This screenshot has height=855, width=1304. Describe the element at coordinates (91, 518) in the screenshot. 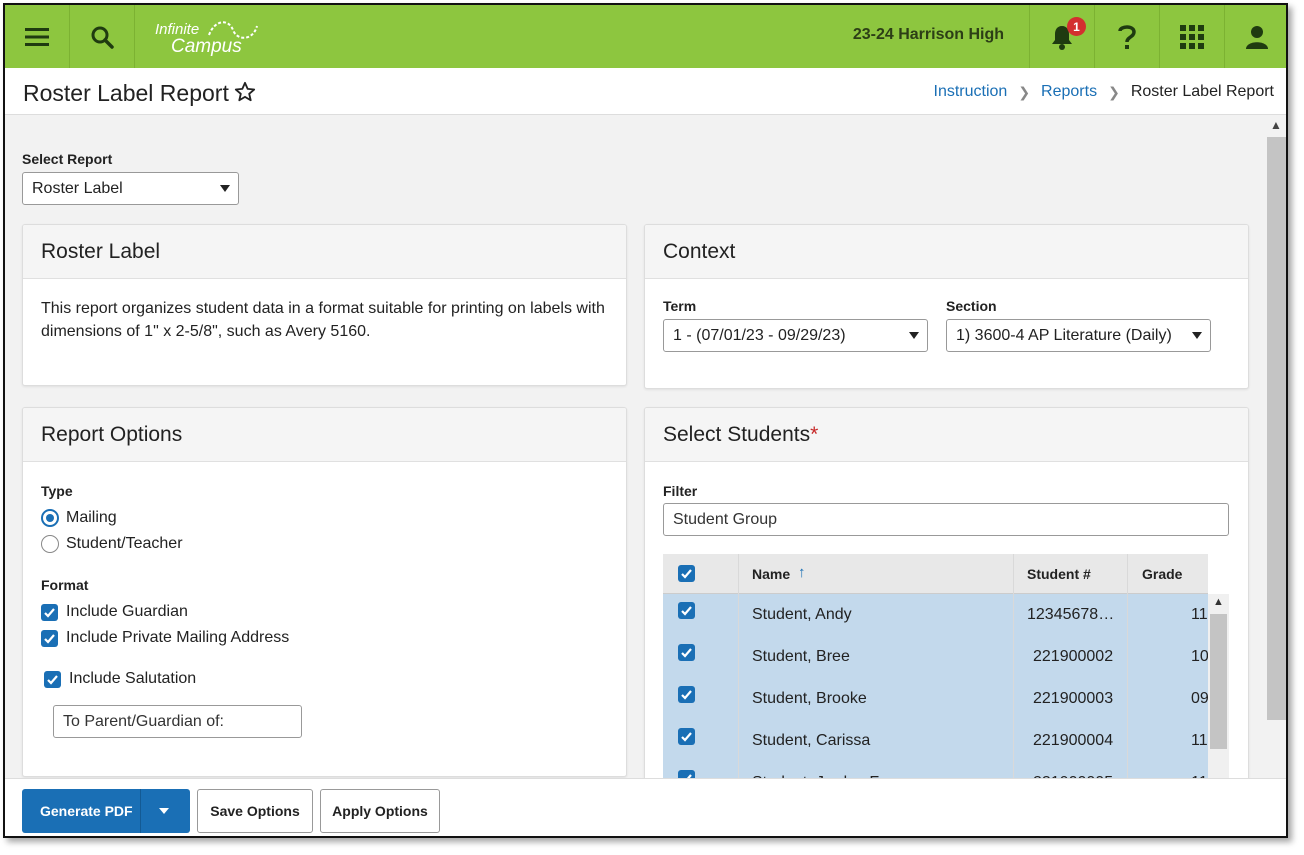

I see `mailing-label: Mailing` at that location.